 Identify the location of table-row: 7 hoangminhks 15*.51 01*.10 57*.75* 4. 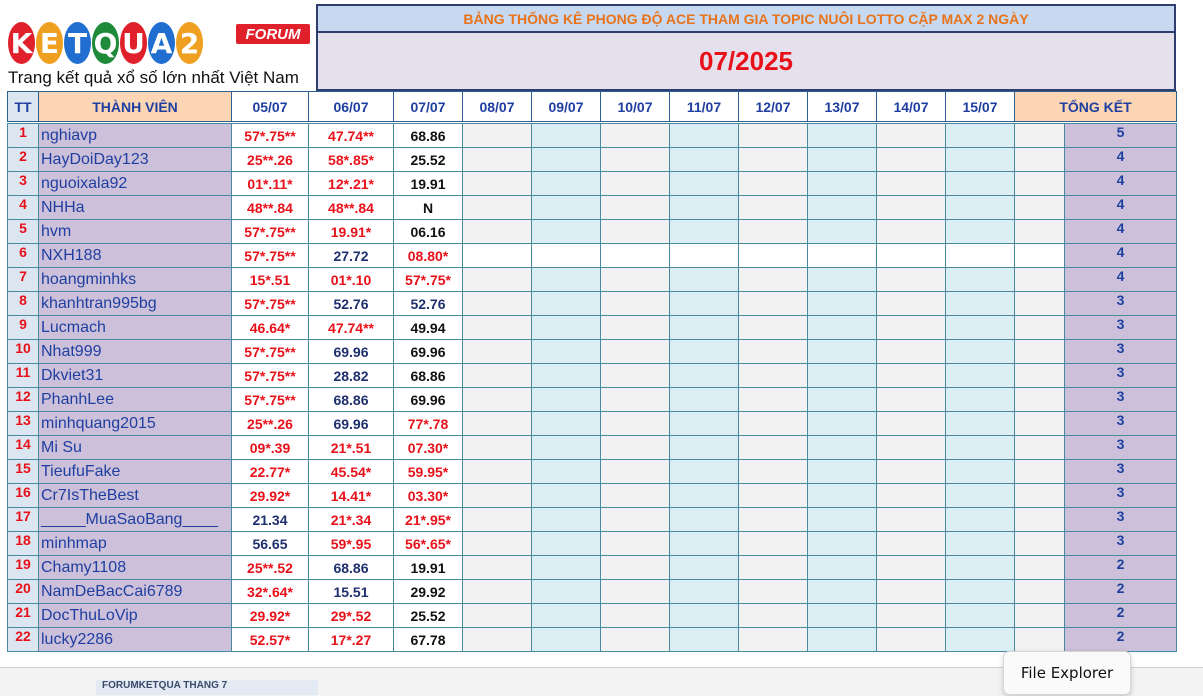
(592, 279).